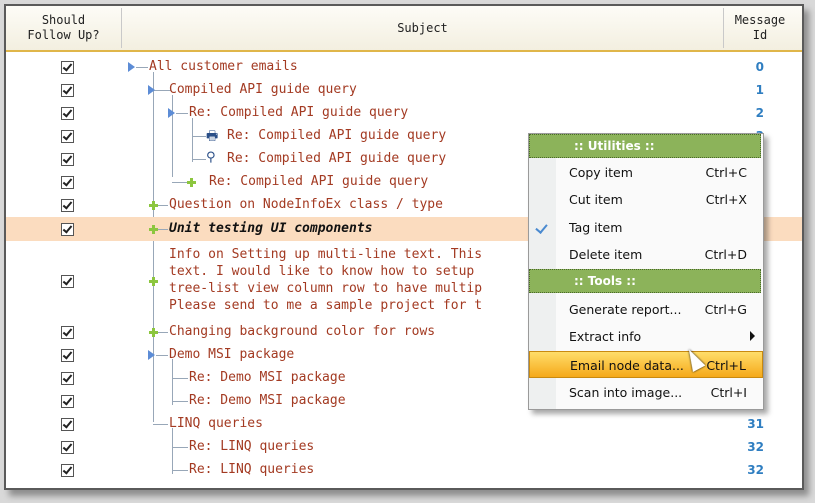 The image size is (815, 503). What do you see at coordinates (271, 228) in the screenshot?
I see `subject-text: Unit testing UI components` at bounding box center [271, 228].